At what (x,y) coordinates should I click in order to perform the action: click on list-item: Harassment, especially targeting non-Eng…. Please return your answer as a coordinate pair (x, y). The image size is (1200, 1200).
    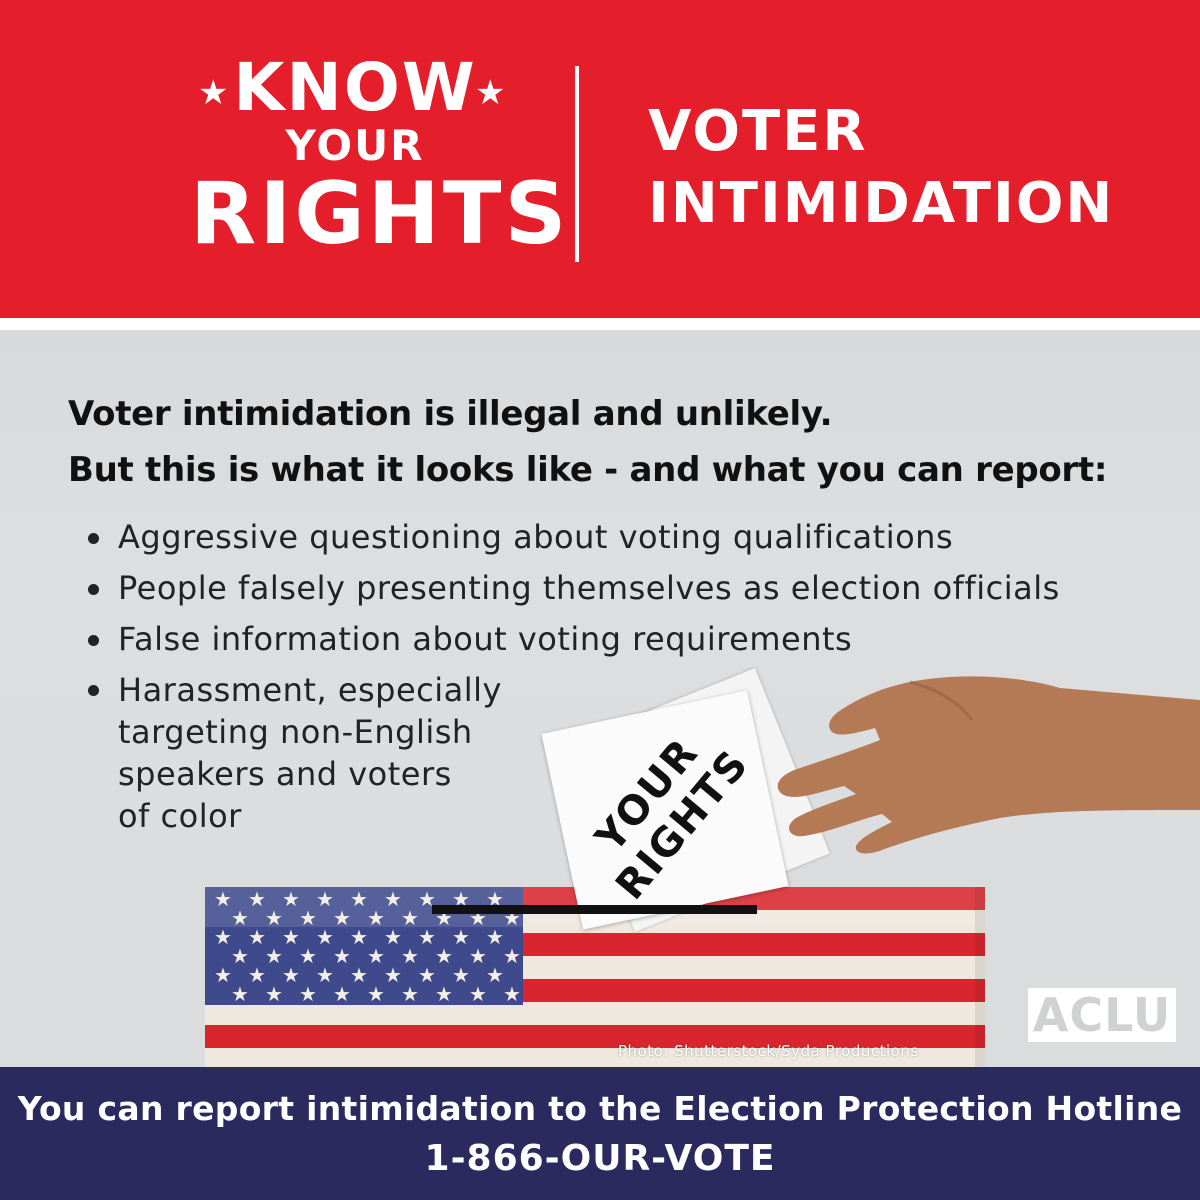
    Looking at the image, I should click on (317, 753).